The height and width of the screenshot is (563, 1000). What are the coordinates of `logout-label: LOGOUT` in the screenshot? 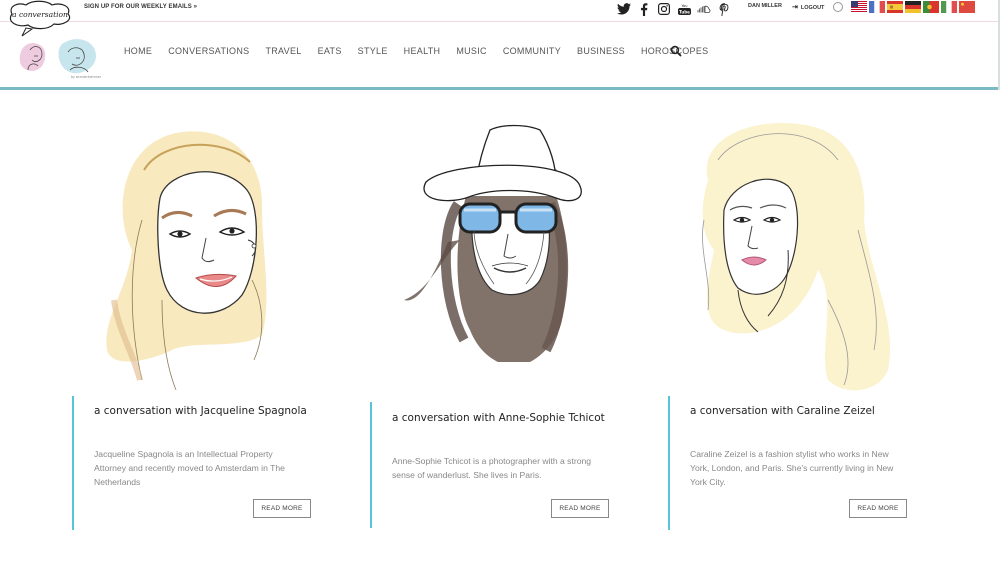 It's located at (812, 8).